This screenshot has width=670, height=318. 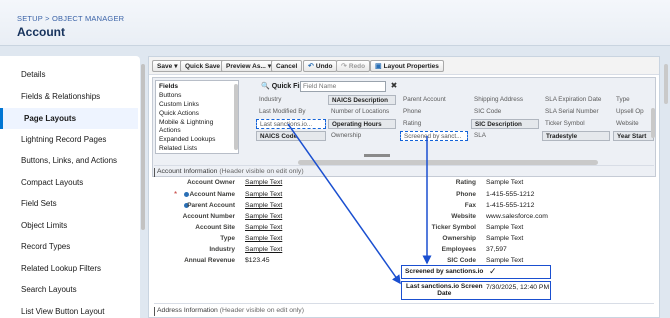 What do you see at coordinates (179, 104) in the screenshot?
I see `category-custom-links: Custom Links` at bounding box center [179, 104].